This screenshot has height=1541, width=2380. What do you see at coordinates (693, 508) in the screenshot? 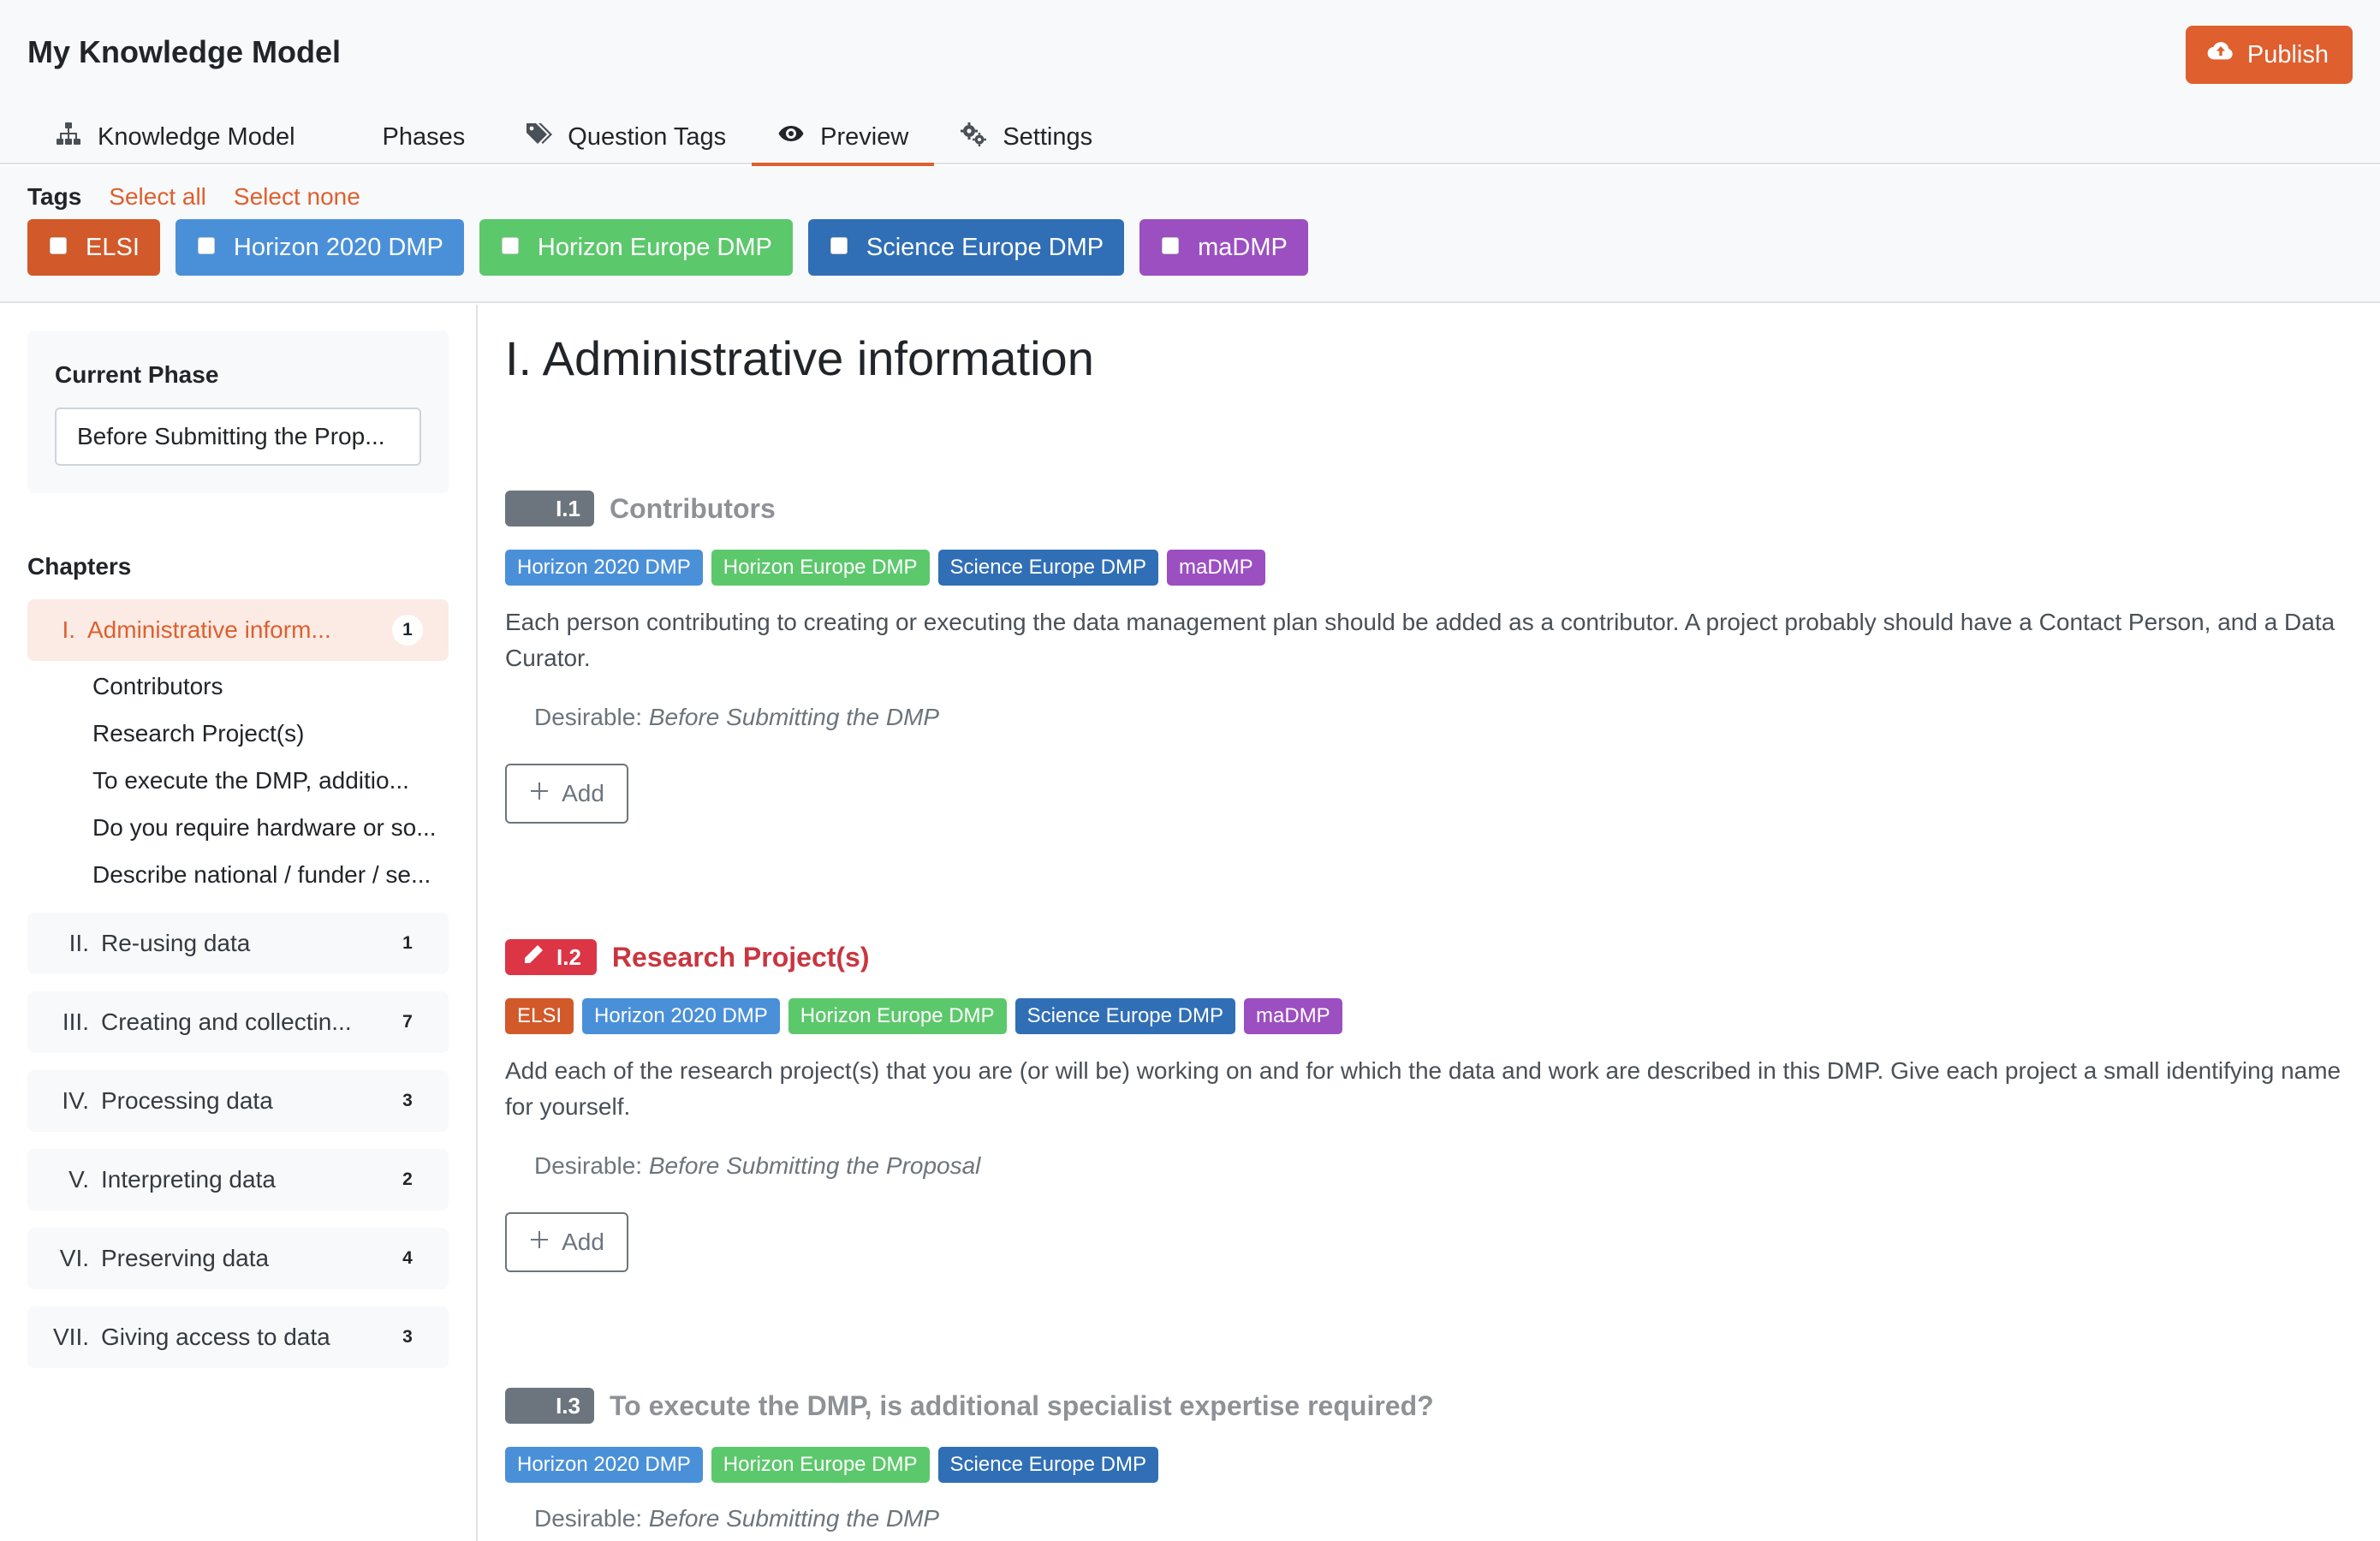
I see `question-title: Contributors` at bounding box center [693, 508].